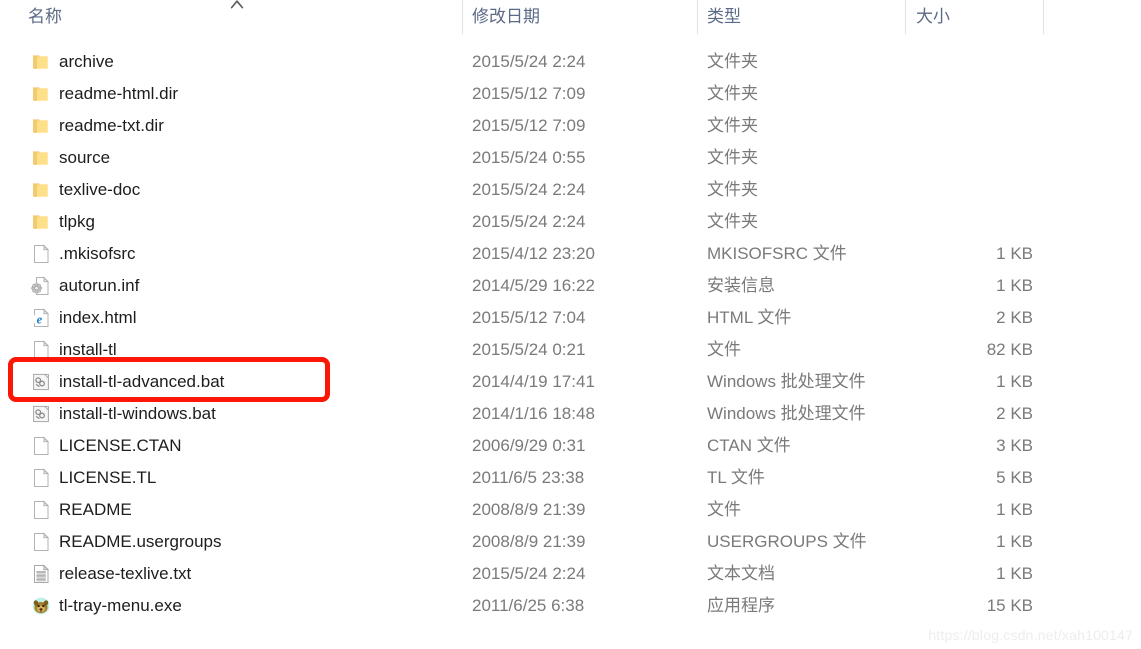 This screenshot has height=649, width=1141. I want to click on column-header-date-modified: 修改日期, so click(506, 17).